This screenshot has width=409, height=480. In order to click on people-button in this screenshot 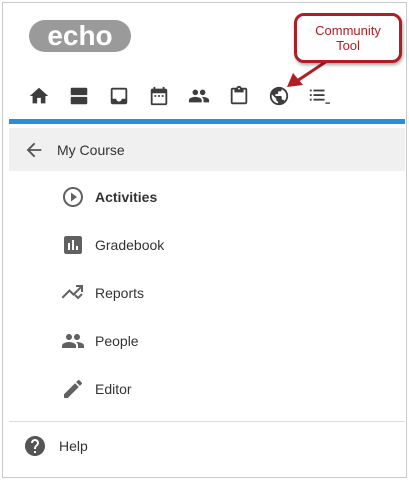, I will do `click(199, 96)`.